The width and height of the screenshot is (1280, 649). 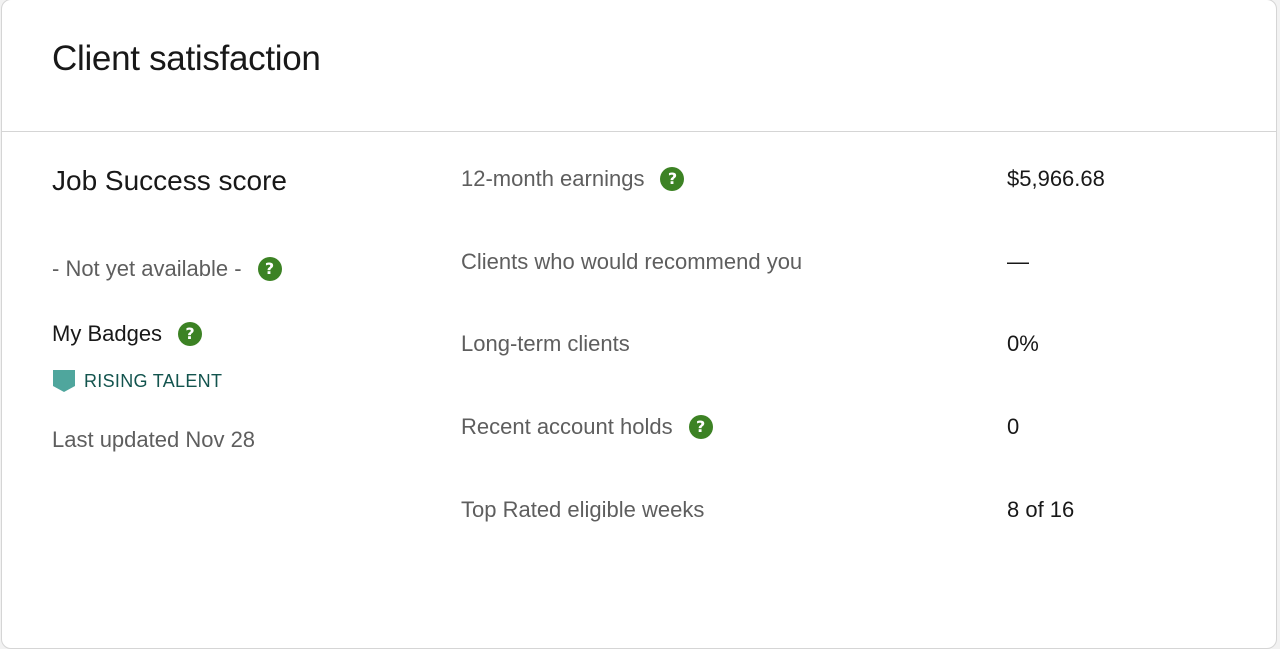 I want to click on stat-row-top-rated: Top Rated eligible weeks 8 of 16, so click(x=851, y=510).